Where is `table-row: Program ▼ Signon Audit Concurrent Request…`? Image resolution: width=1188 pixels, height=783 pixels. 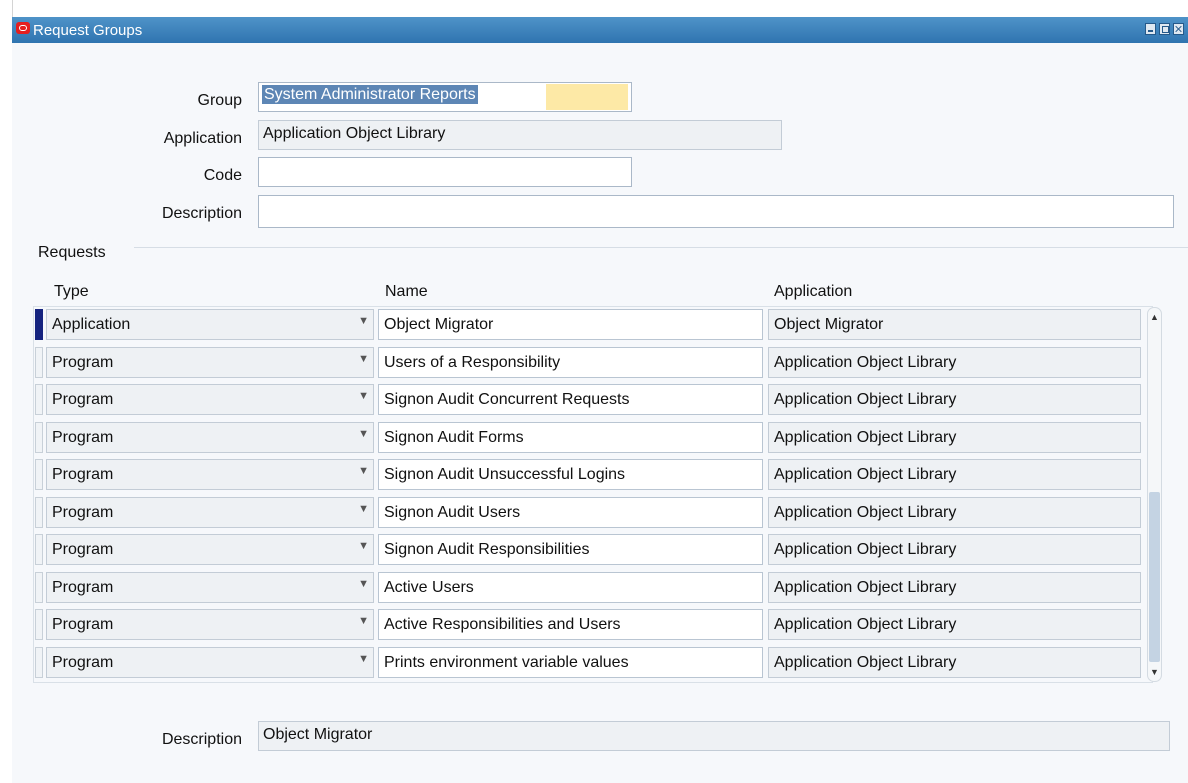
table-row: Program ▼ Signon Audit Concurrent Request… is located at coordinates (600, 399).